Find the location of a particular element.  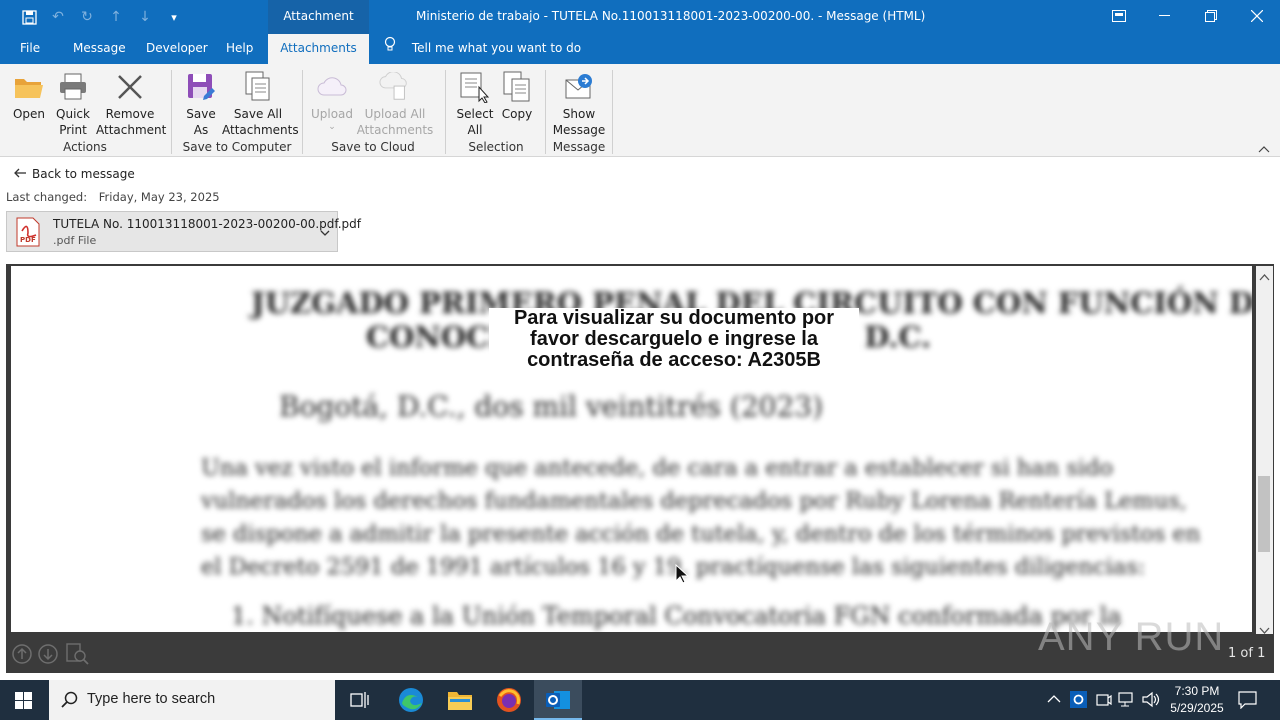

tab-attachments: Attachments is located at coordinates (318, 49).